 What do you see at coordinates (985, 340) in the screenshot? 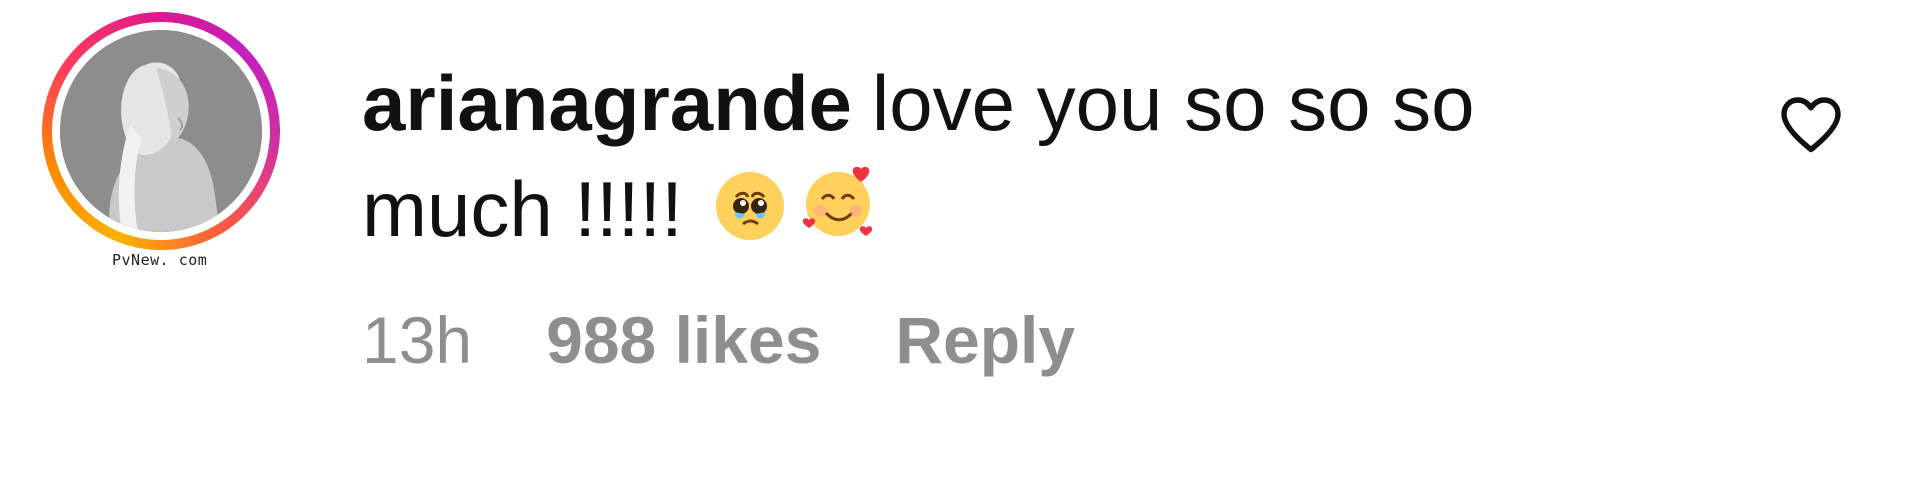
I see `reply-button: Reply` at bounding box center [985, 340].